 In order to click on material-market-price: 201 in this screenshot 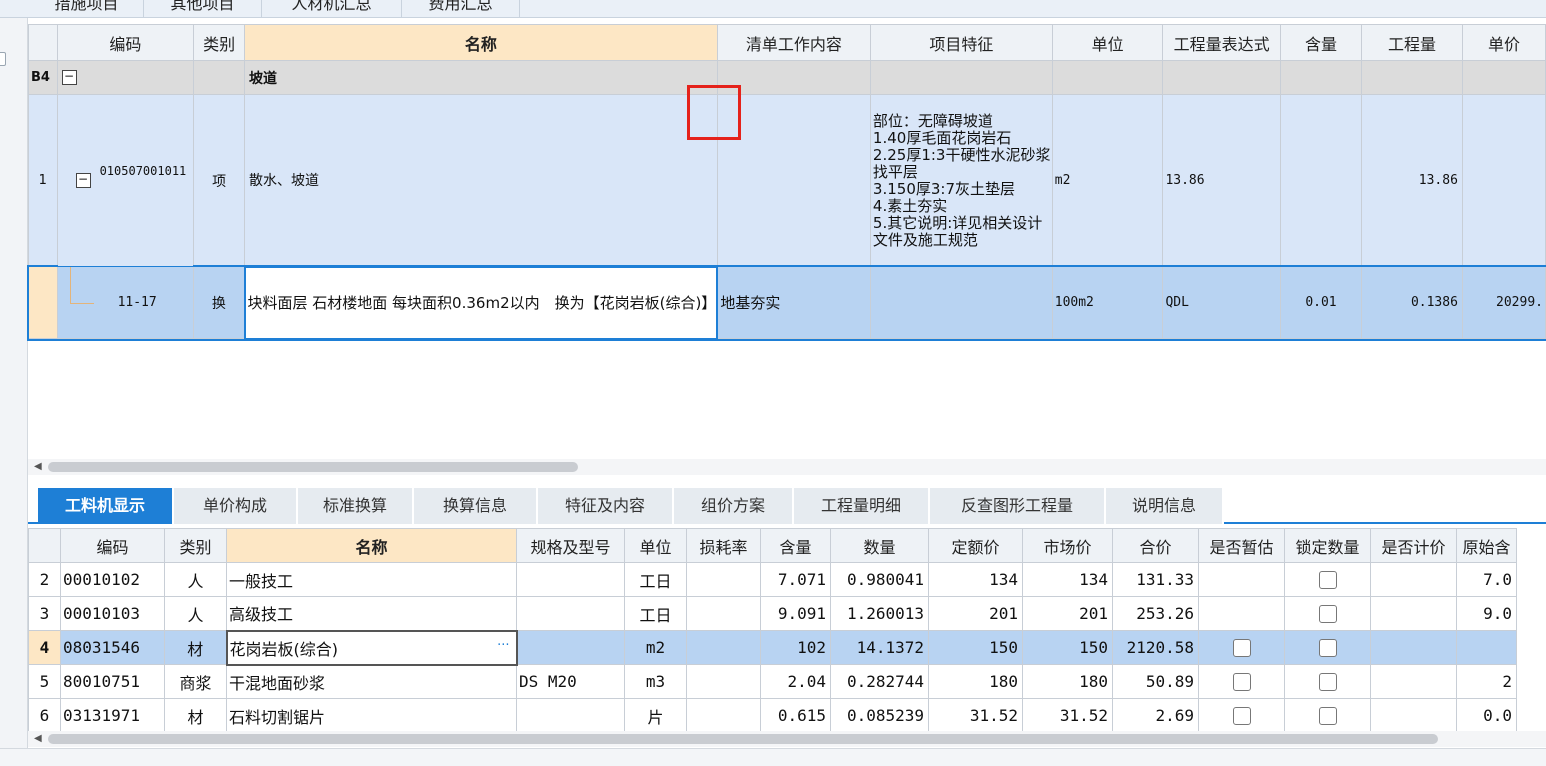, I will do `click(1067, 613)`.